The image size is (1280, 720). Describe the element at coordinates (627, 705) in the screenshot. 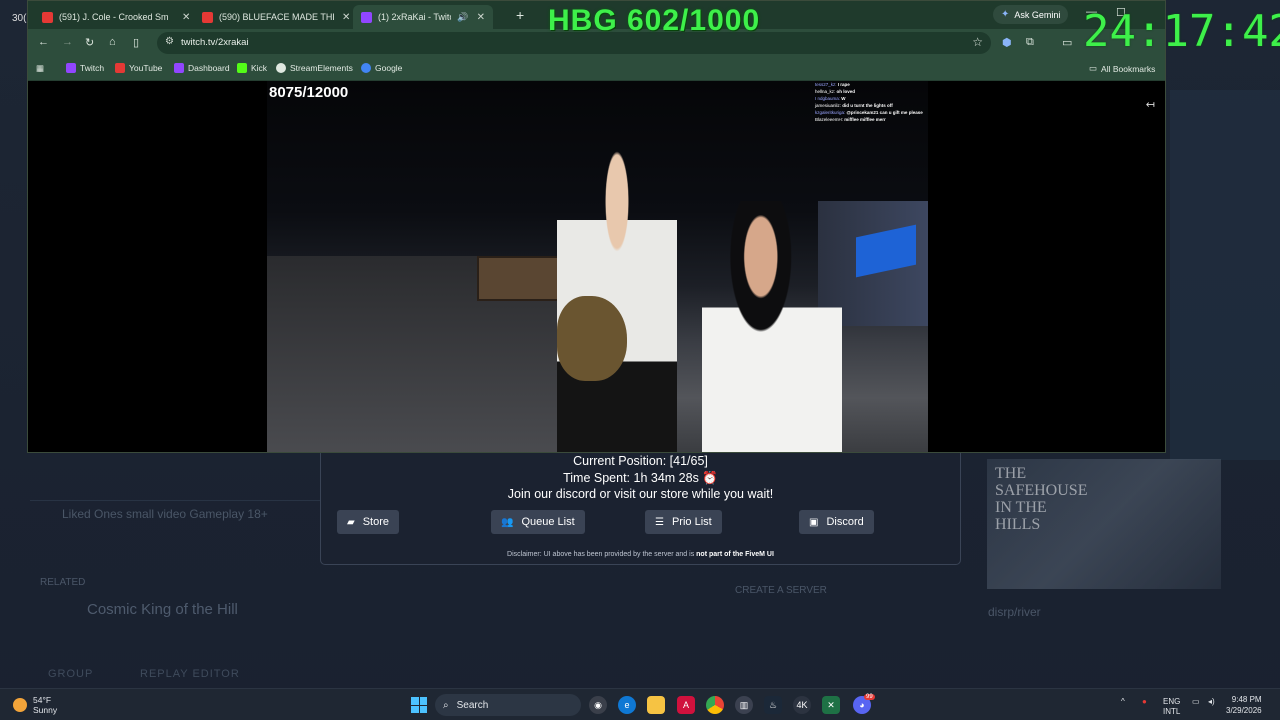

I see `edge-icon: e` at that location.